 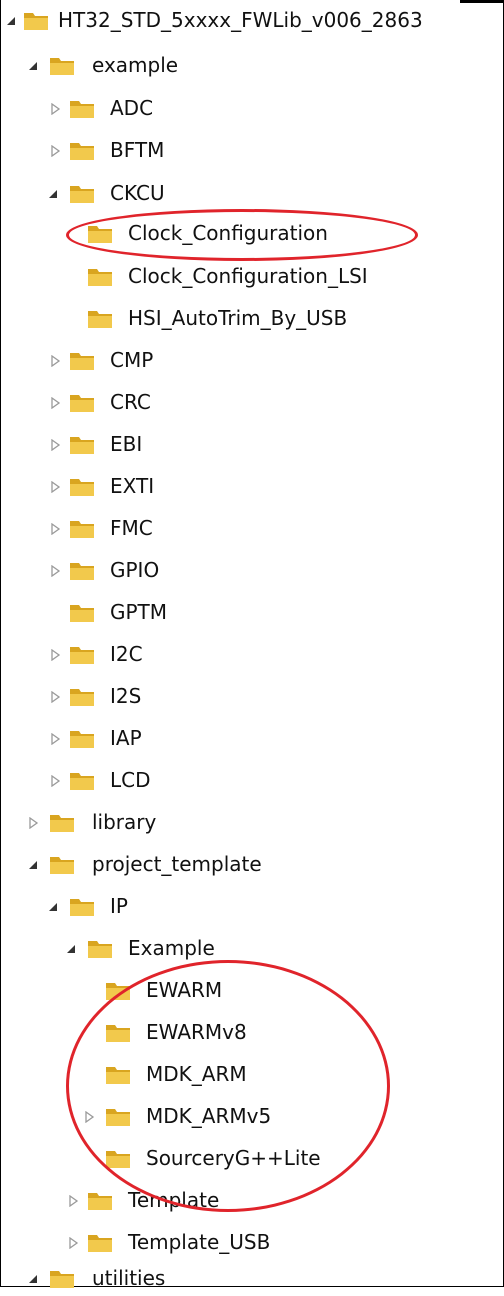 I want to click on tree-row-exti: EXTI, so click(x=252, y=487).